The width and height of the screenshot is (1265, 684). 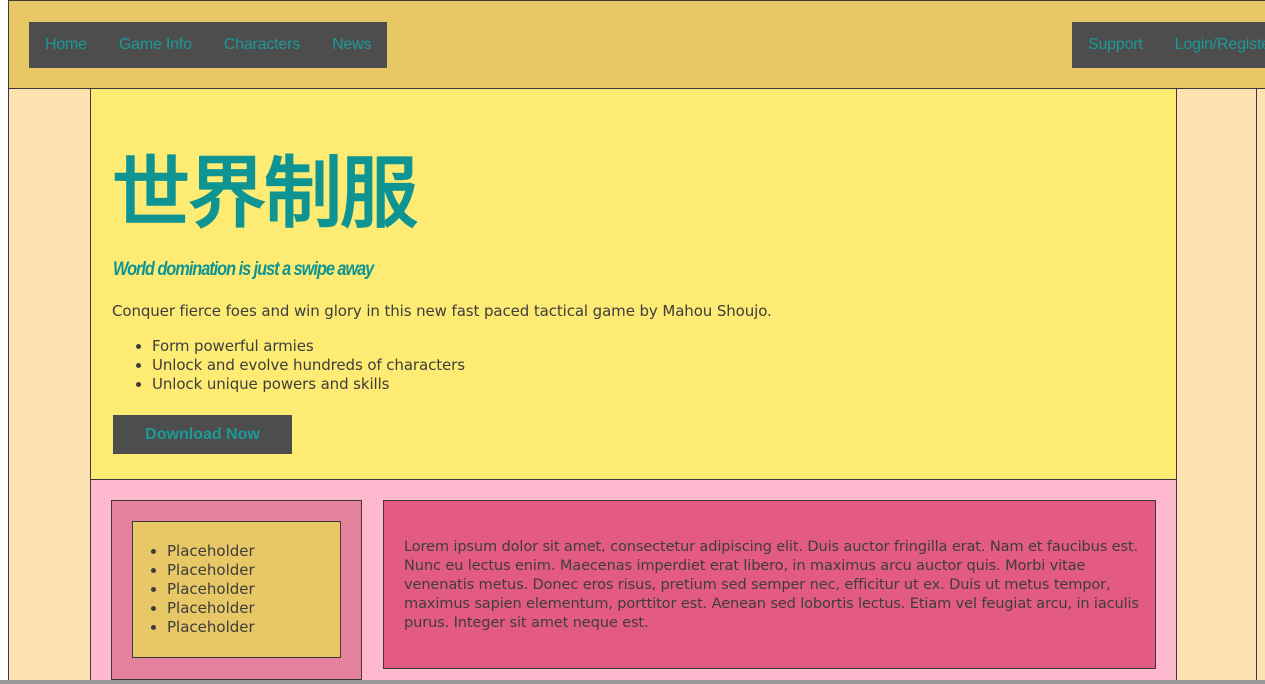 I want to click on feature-item: Unlock and evolve hundreds of characters, so click(x=308, y=365).